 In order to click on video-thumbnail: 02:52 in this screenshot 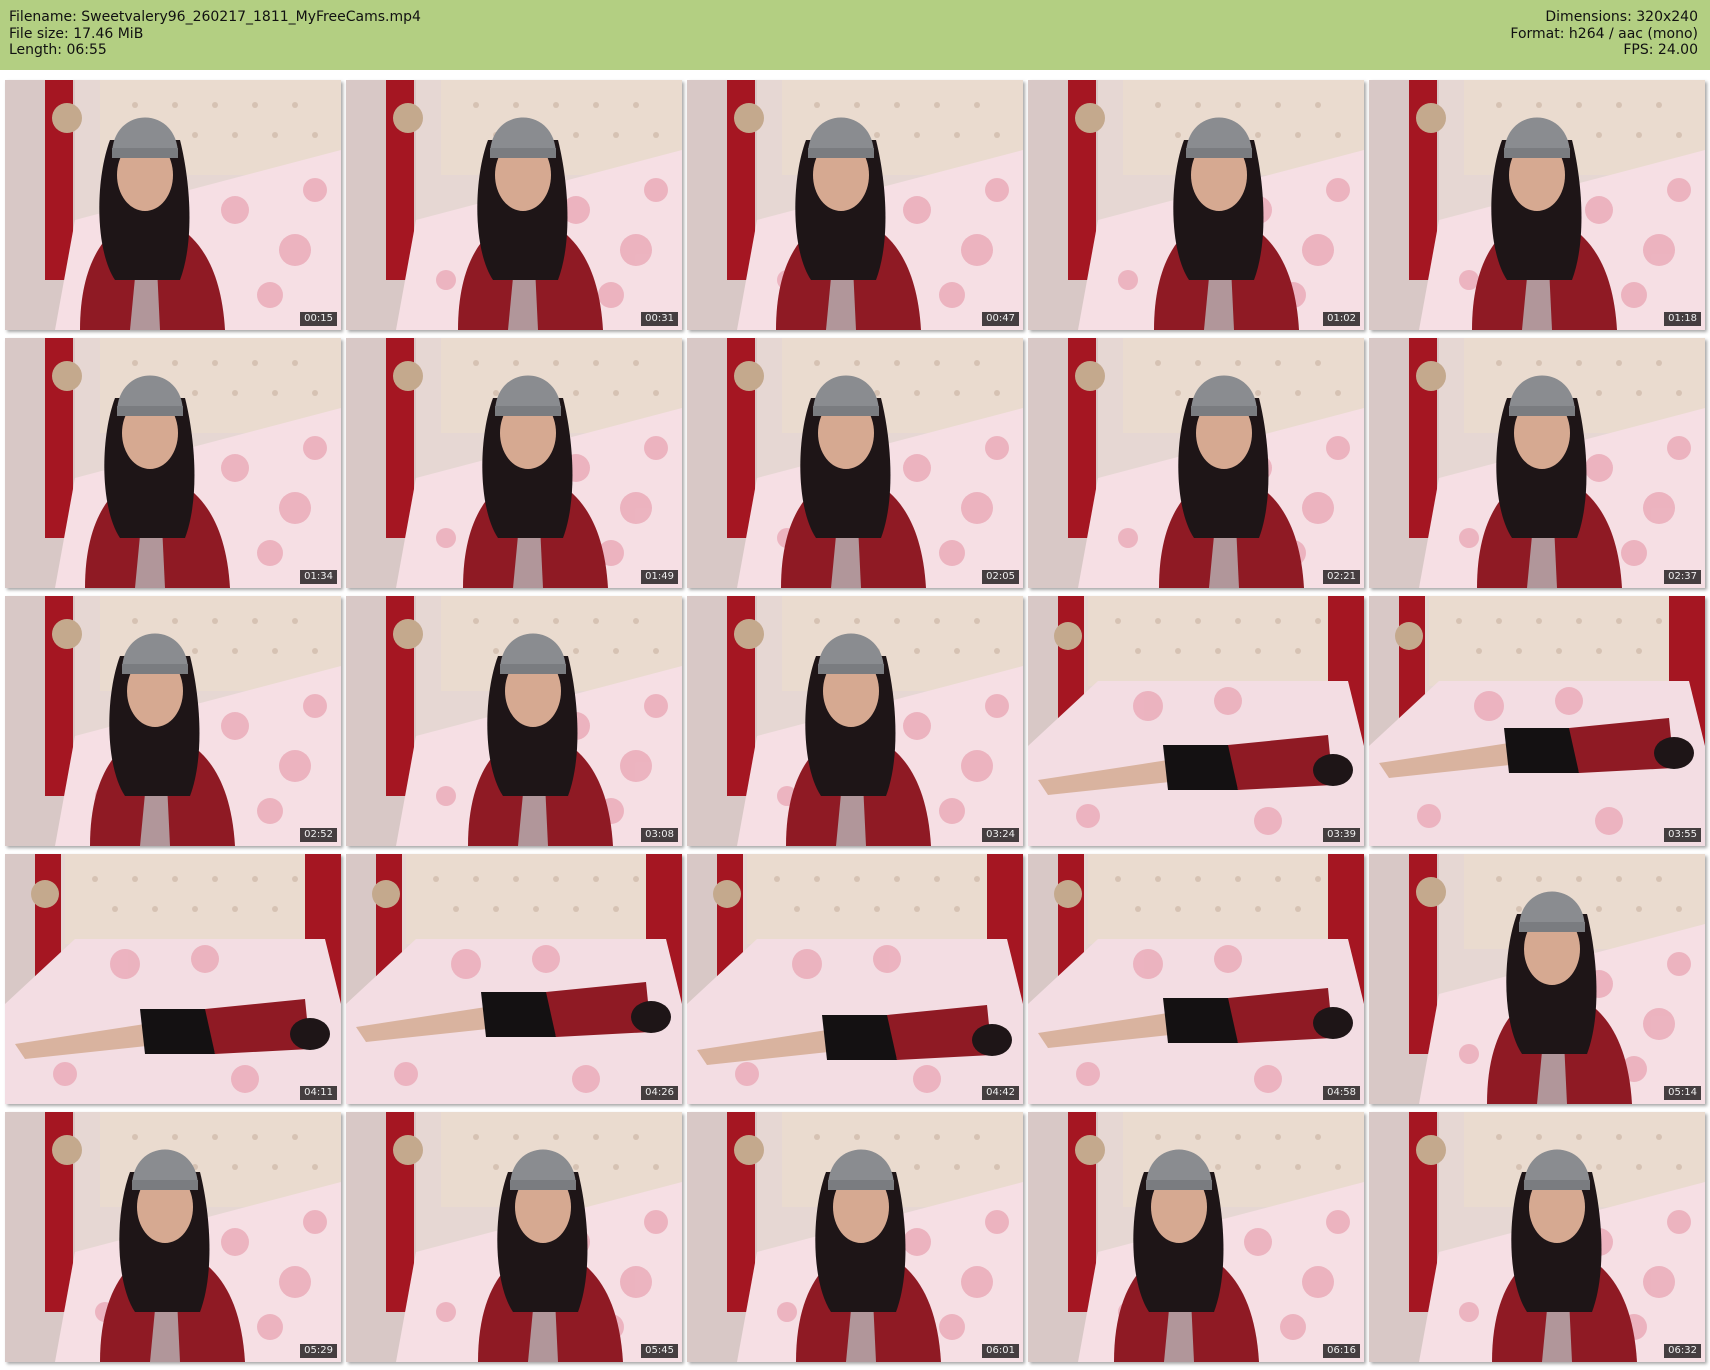, I will do `click(173, 721)`.